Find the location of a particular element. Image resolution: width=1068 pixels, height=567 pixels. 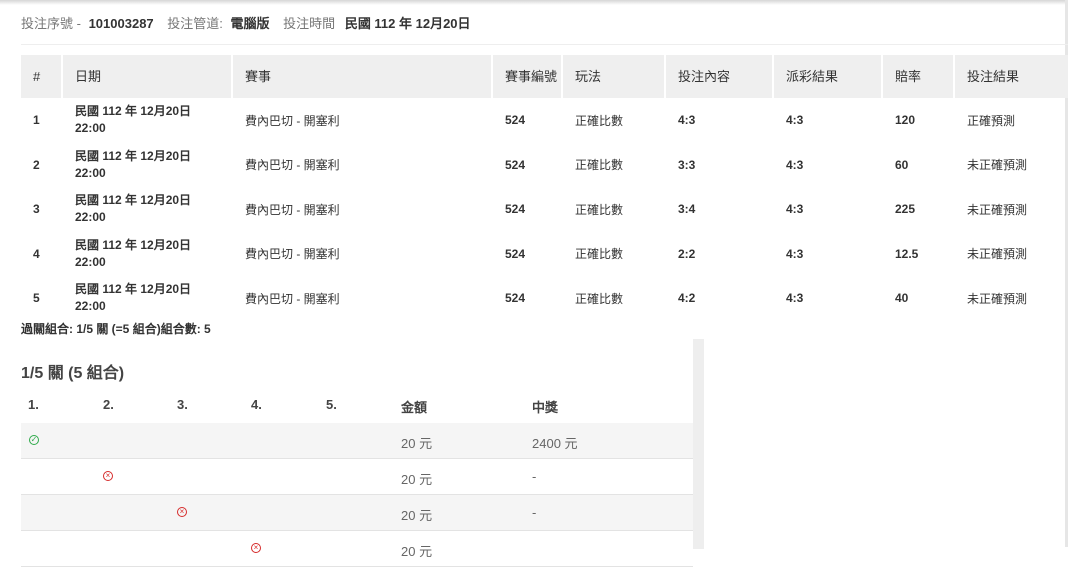

channel-label: 投注管道: is located at coordinates (195, 23).